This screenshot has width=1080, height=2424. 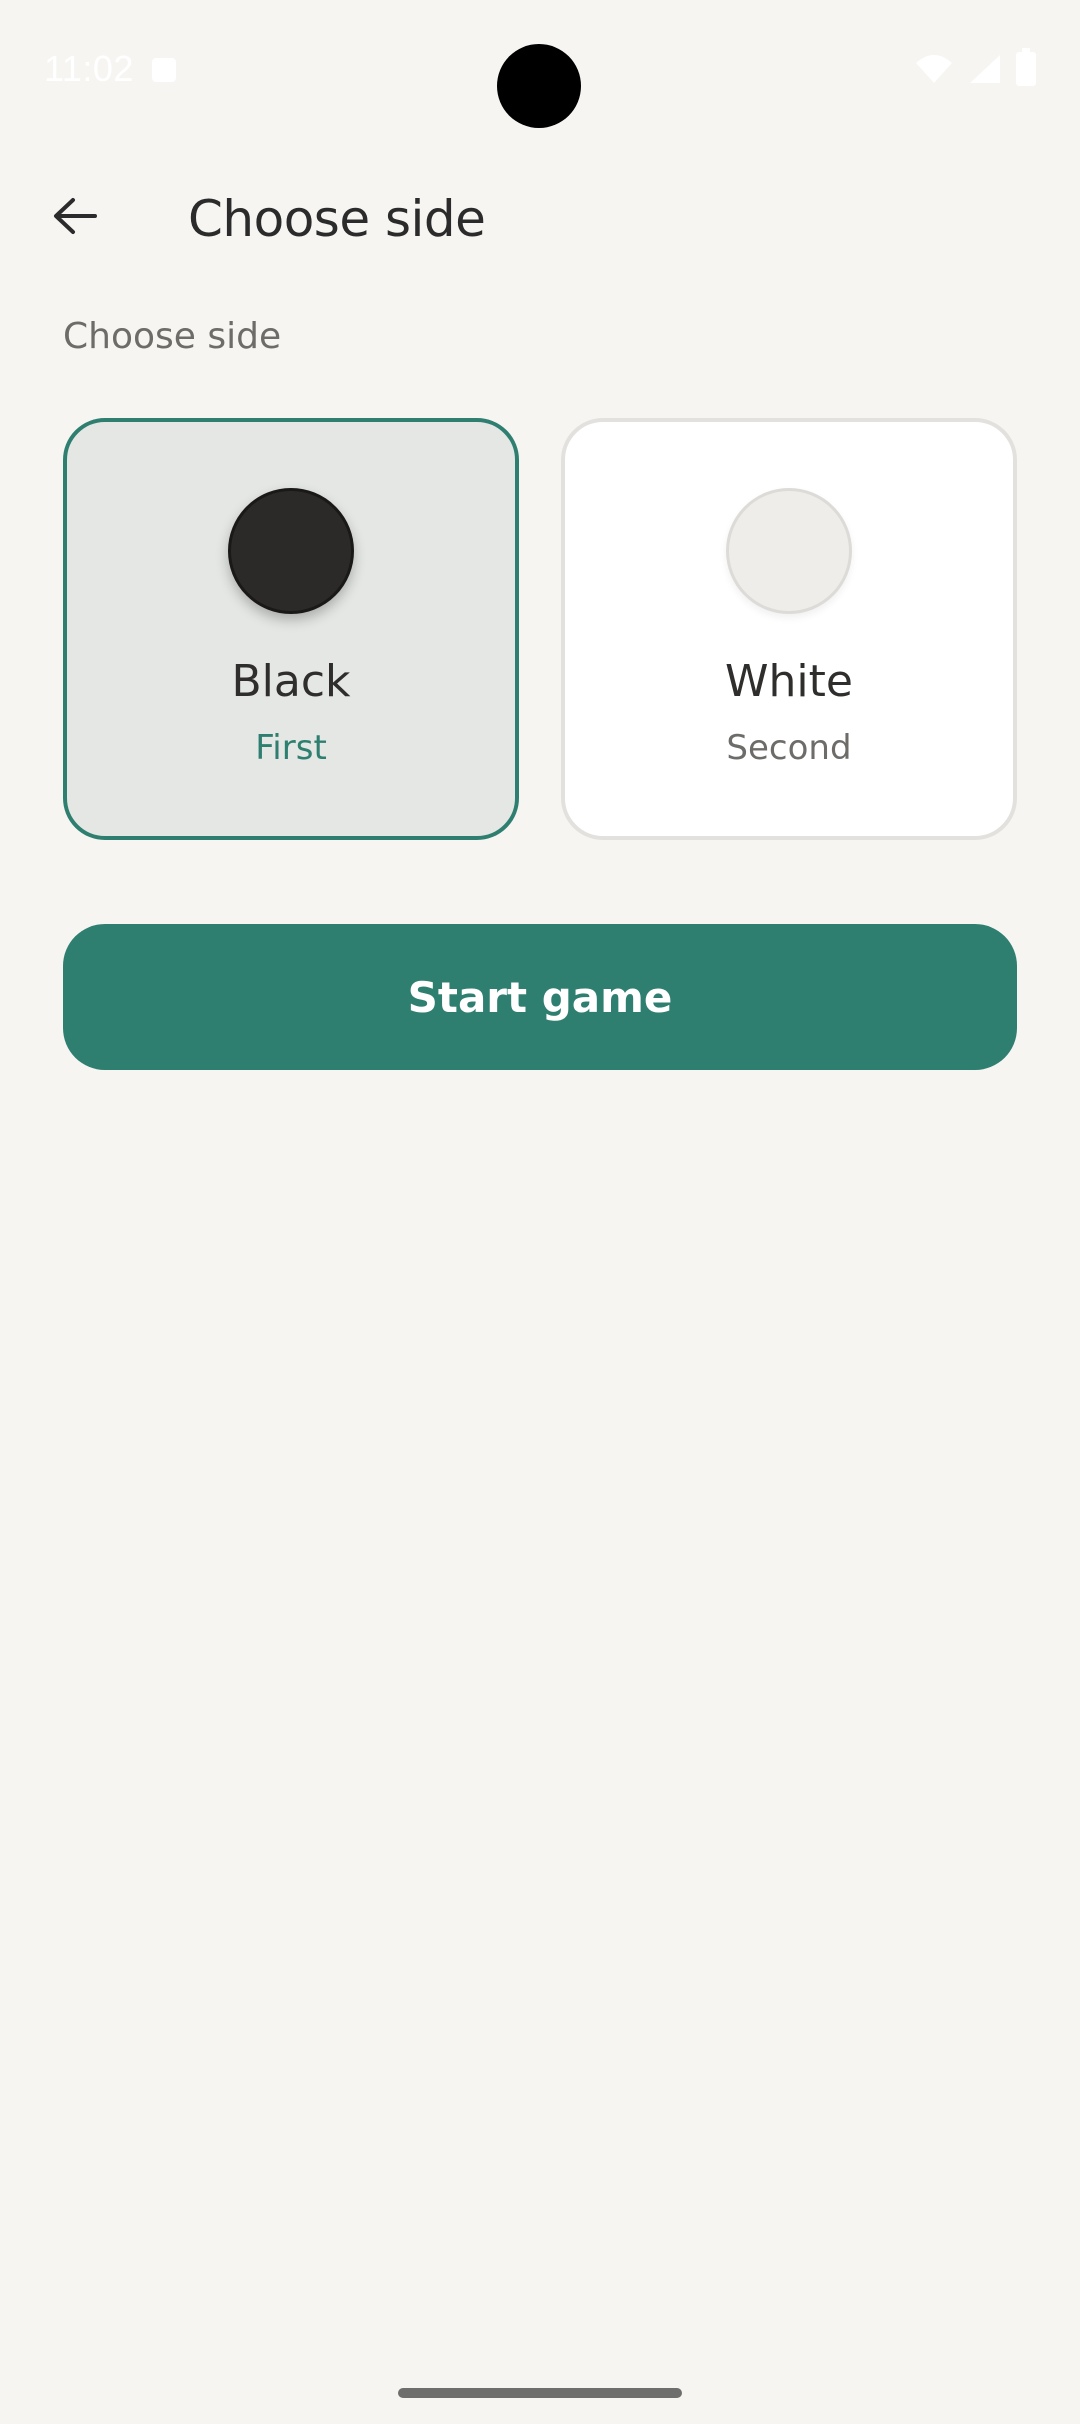 What do you see at coordinates (291, 681) in the screenshot?
I see `side-name: Black` at bounding box center [291, 681].